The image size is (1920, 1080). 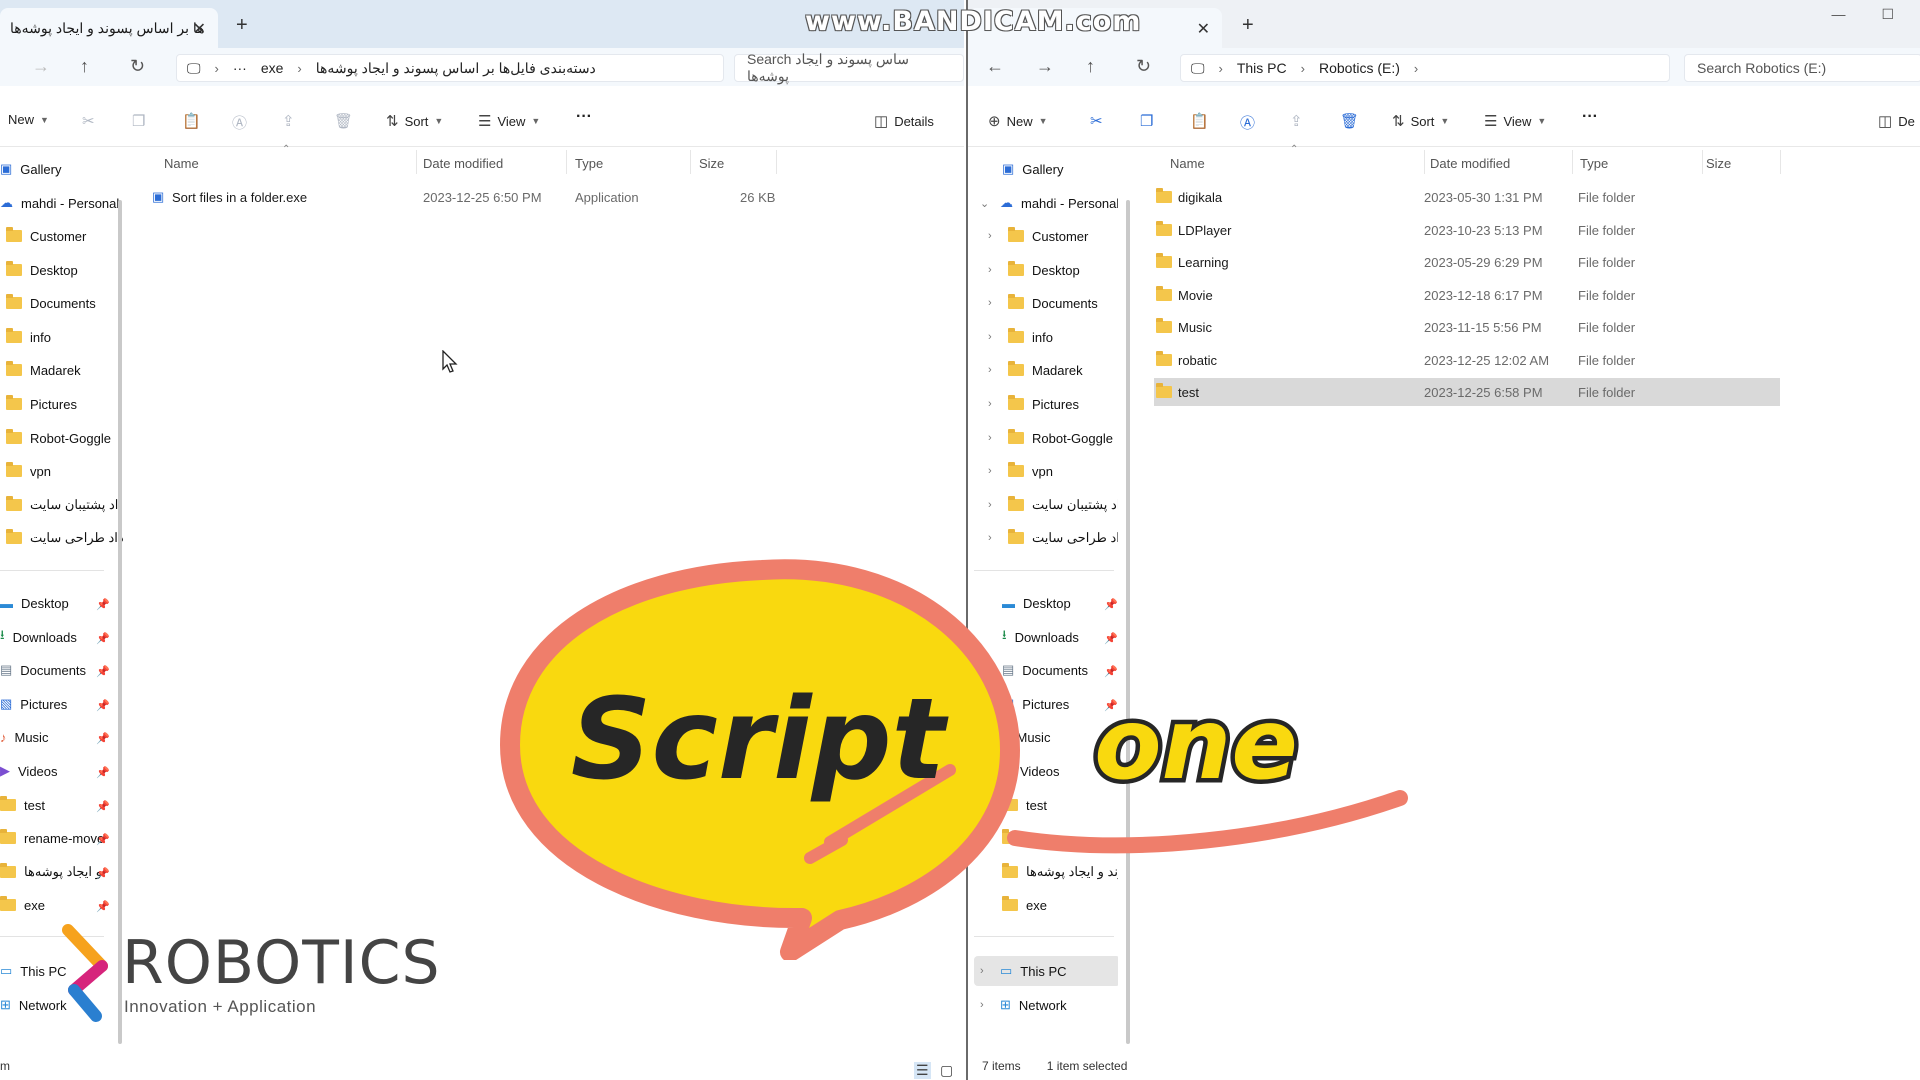 I want to click on quick-folder: و ایجاد پوشه‌ها, so click(x=51, y=872).